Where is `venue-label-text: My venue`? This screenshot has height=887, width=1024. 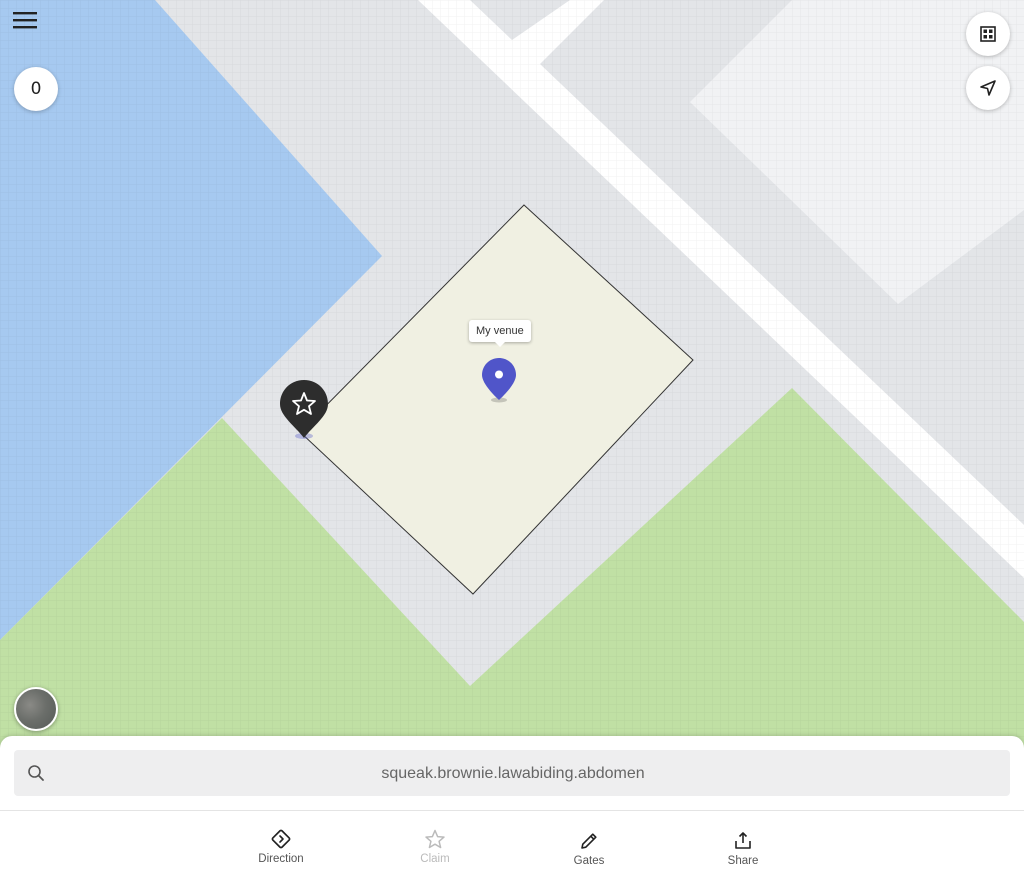 venue-label-text: My venue is located at coordinates (500, 331).